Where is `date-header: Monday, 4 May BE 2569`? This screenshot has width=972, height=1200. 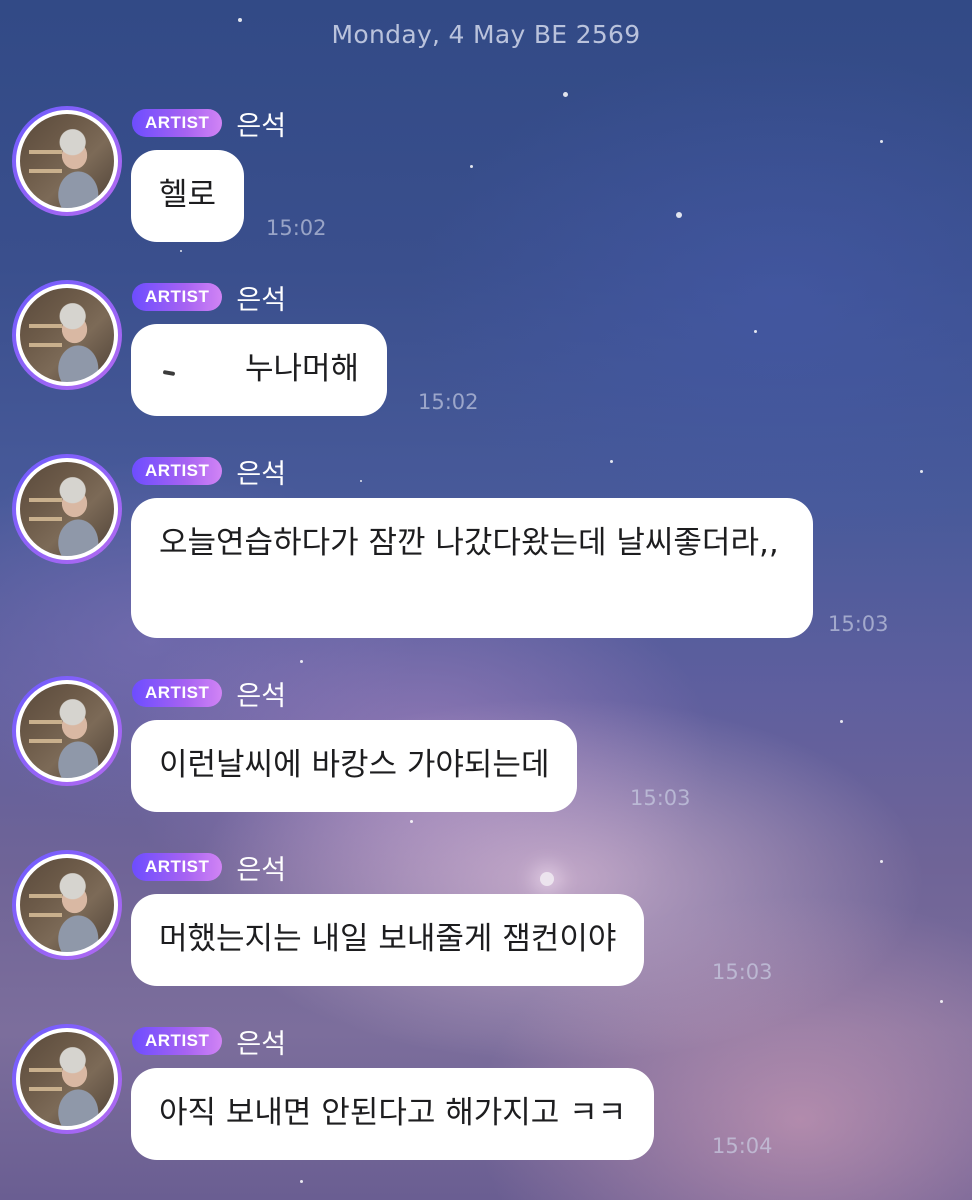 date-header: Monday, 4 May BE 2569 is located at coordinates (486, 34).